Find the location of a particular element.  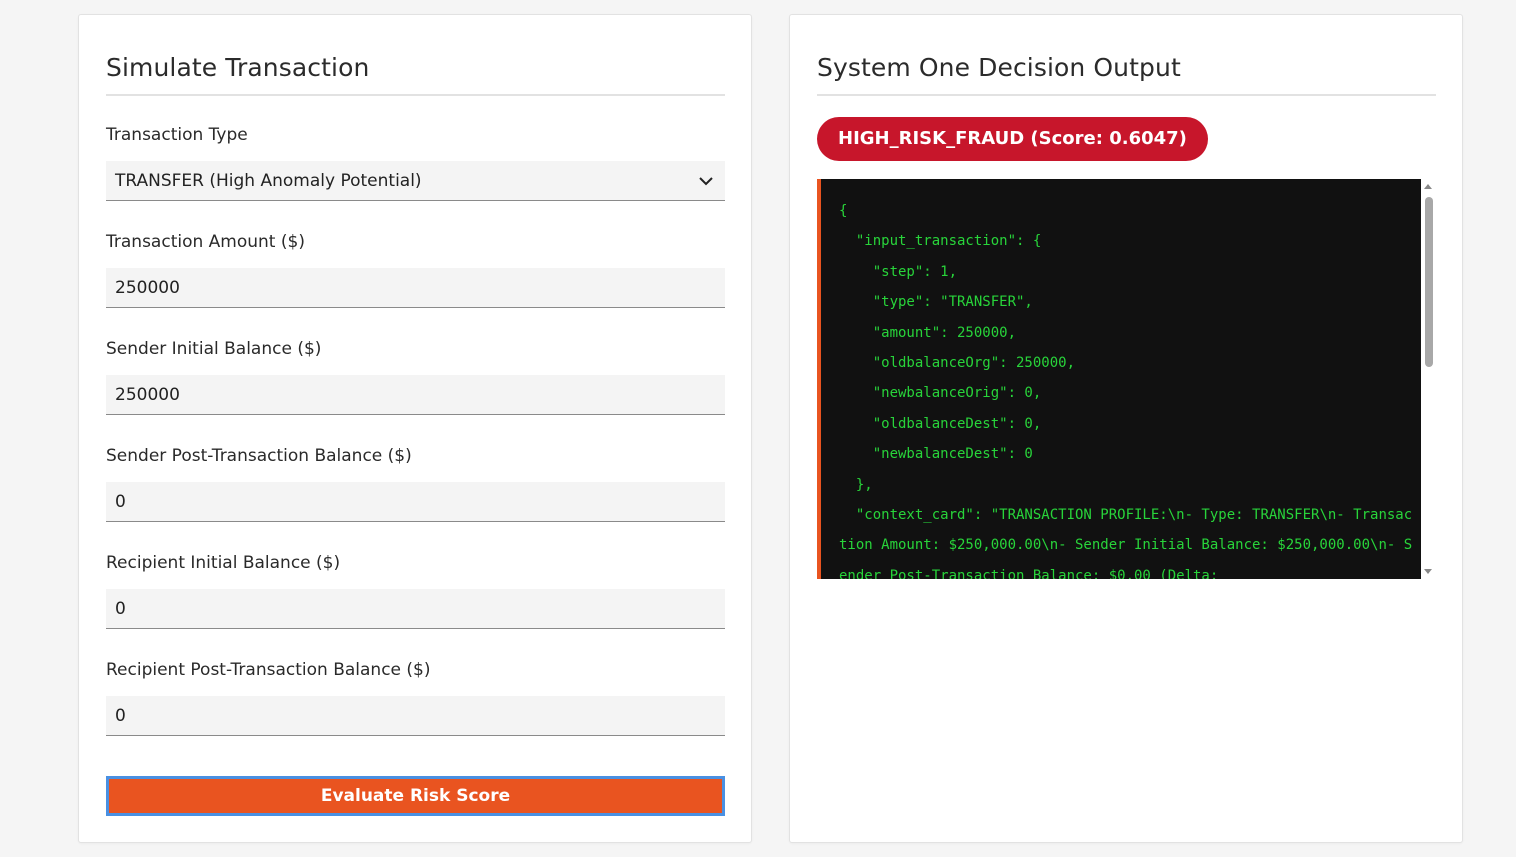

chevron-down-icon is located at coordinates (706, 181).